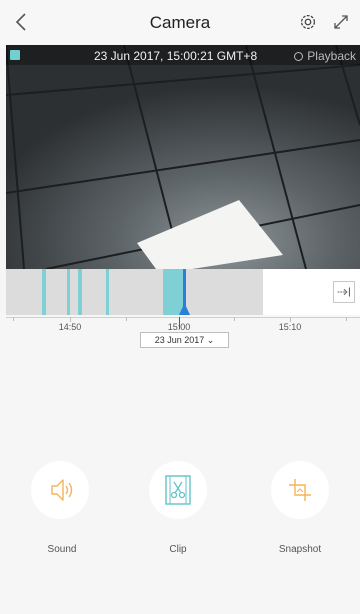 This screenshot has width=360, height=614. I want to click on tick-label: 15:00, so click(179, 327).